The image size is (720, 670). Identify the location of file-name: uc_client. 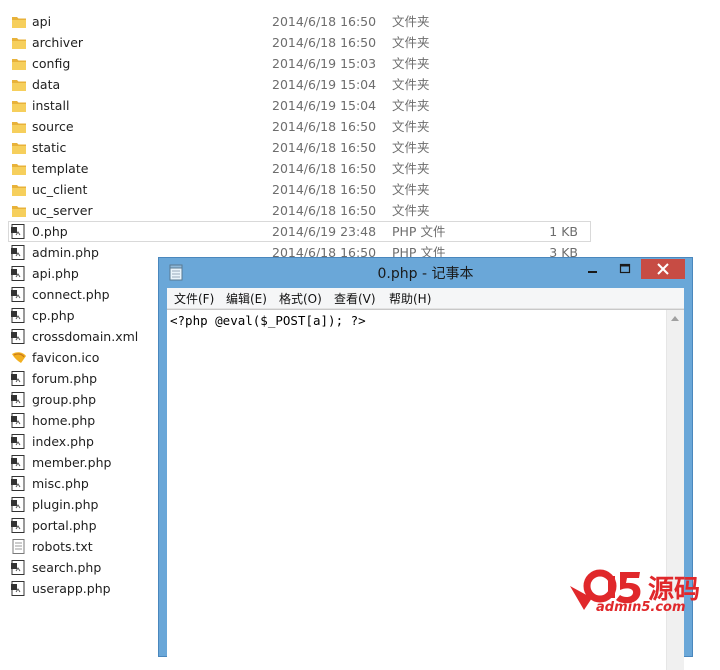
(60, 189).